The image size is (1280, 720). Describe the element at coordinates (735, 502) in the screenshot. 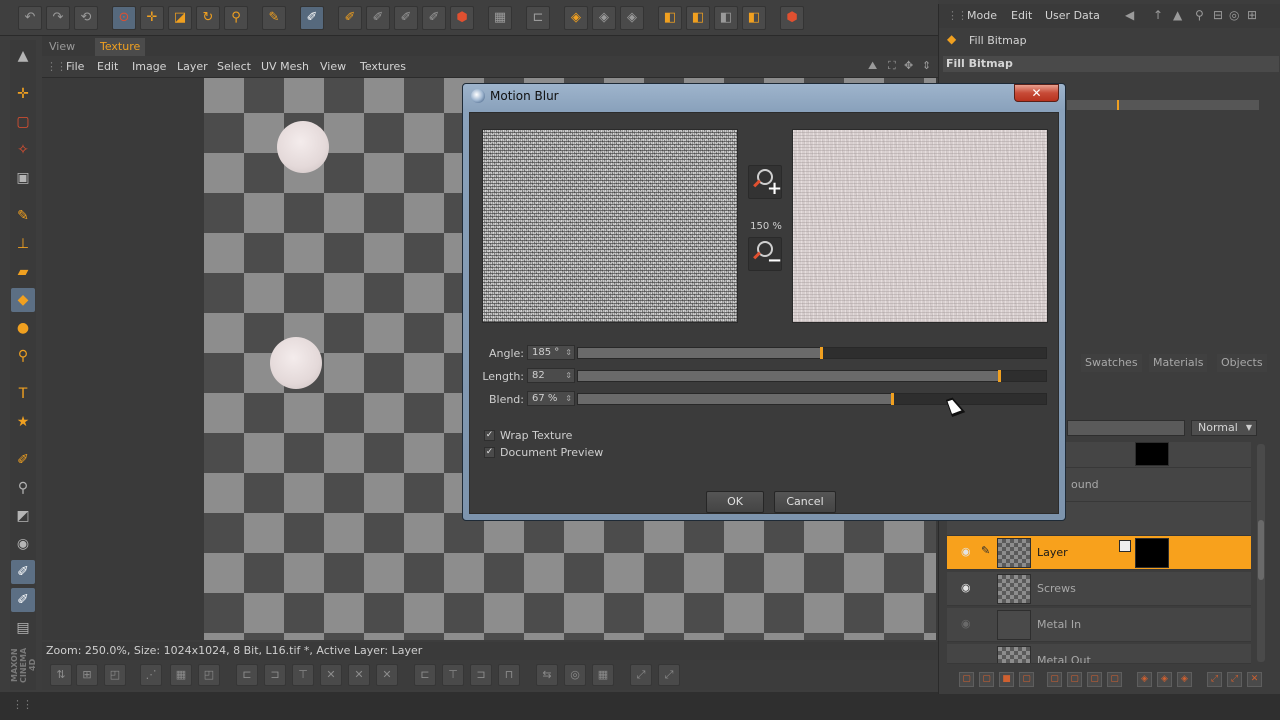

I see `ok-button: OK` at that location.